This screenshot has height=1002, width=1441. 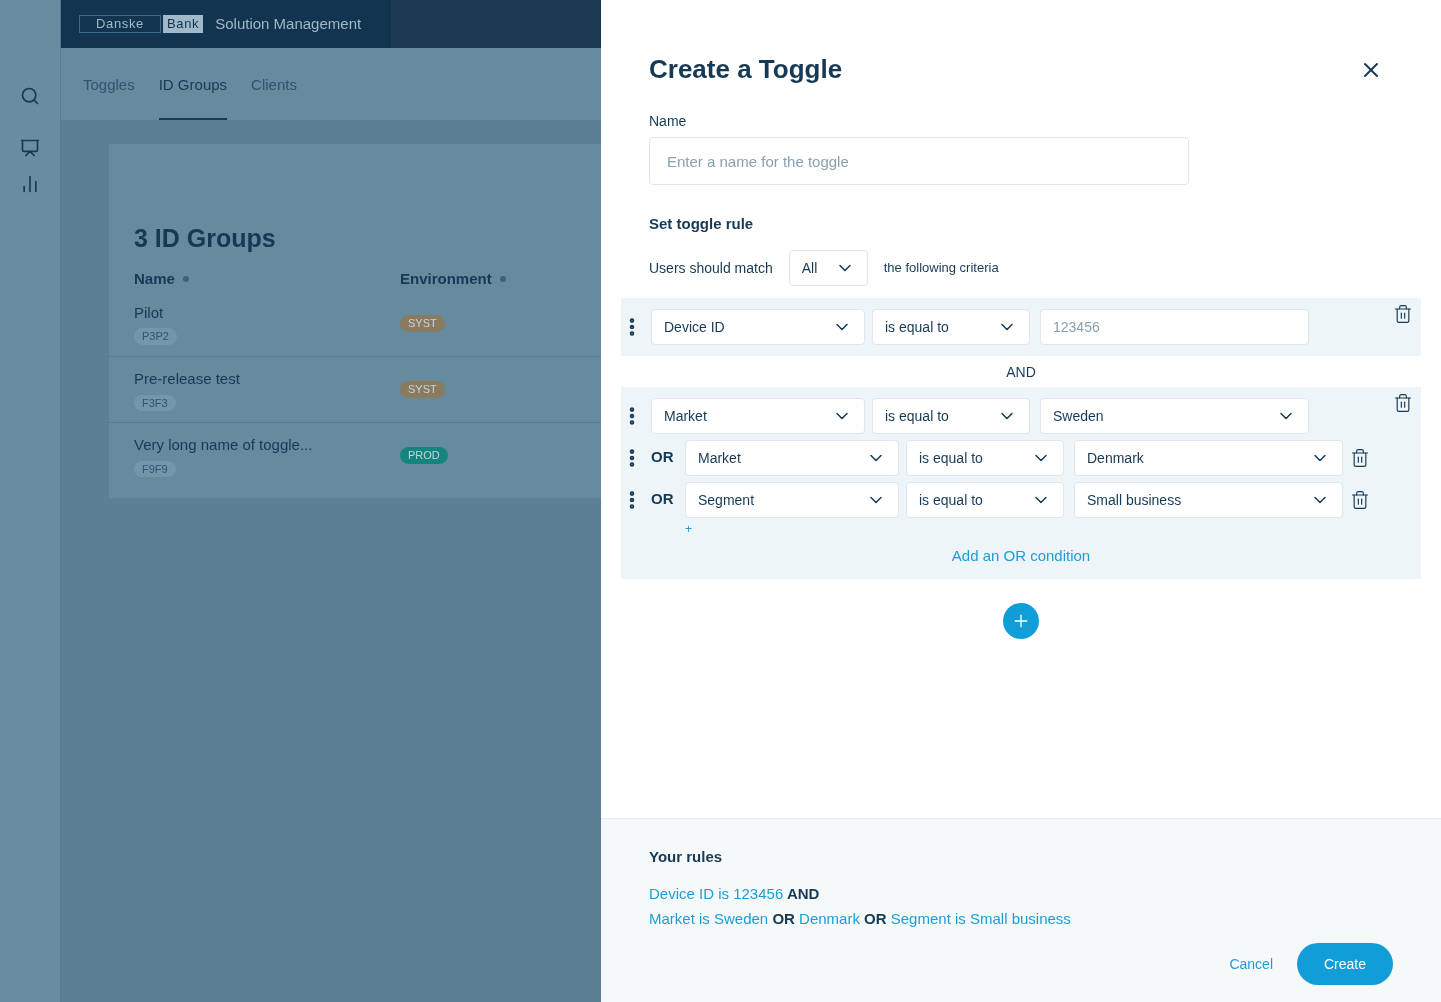 I want to click on add-rule-button, so click(x=1021, y=621).